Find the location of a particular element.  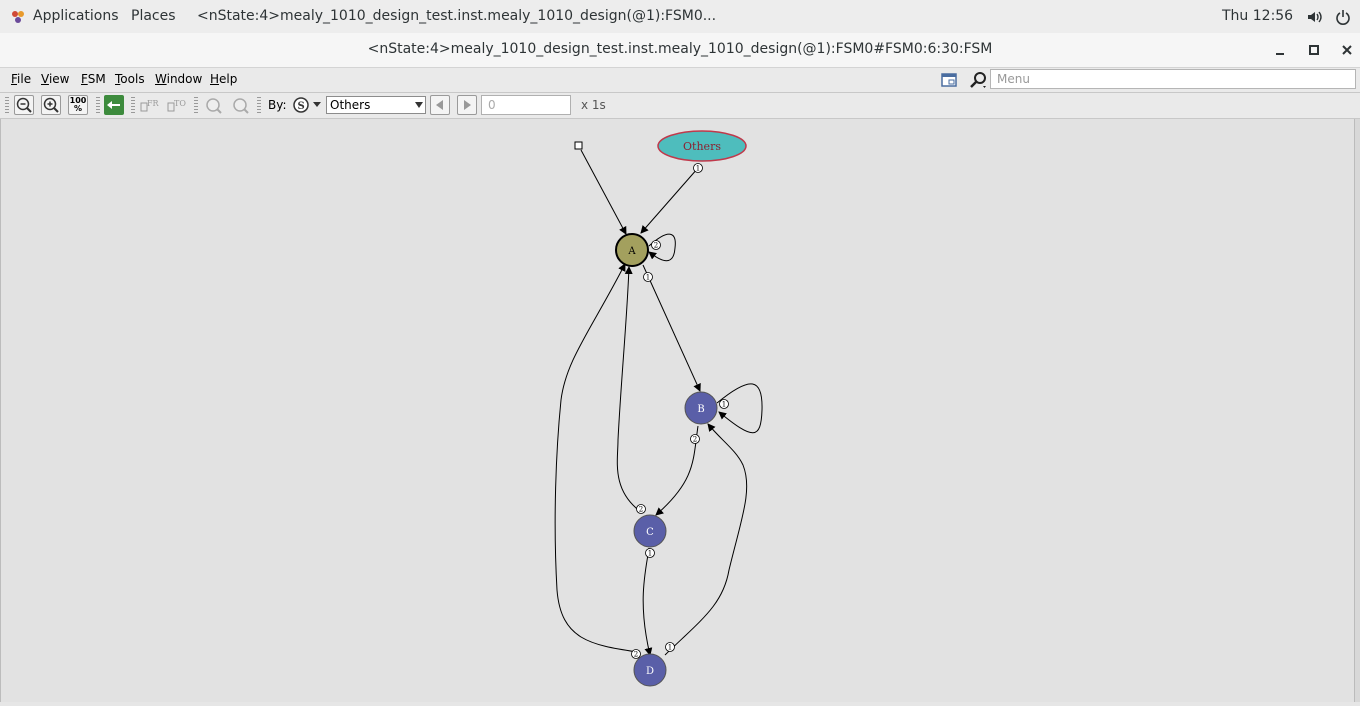

edge-c-to-a is located at coordinates (629, 389).